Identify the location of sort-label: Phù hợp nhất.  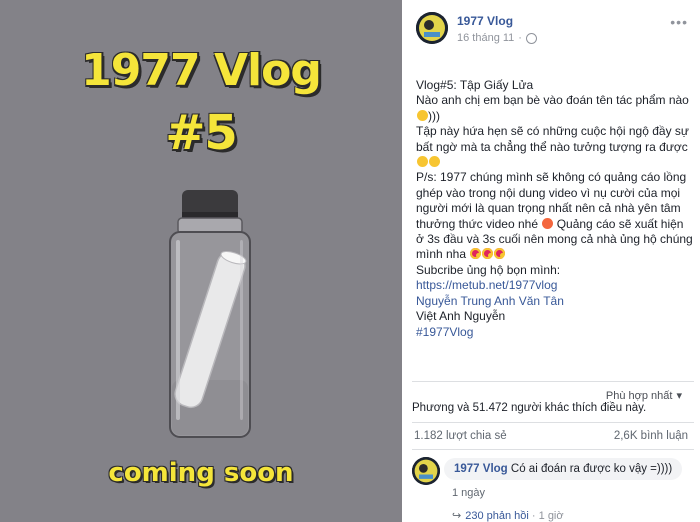
(639, 395).